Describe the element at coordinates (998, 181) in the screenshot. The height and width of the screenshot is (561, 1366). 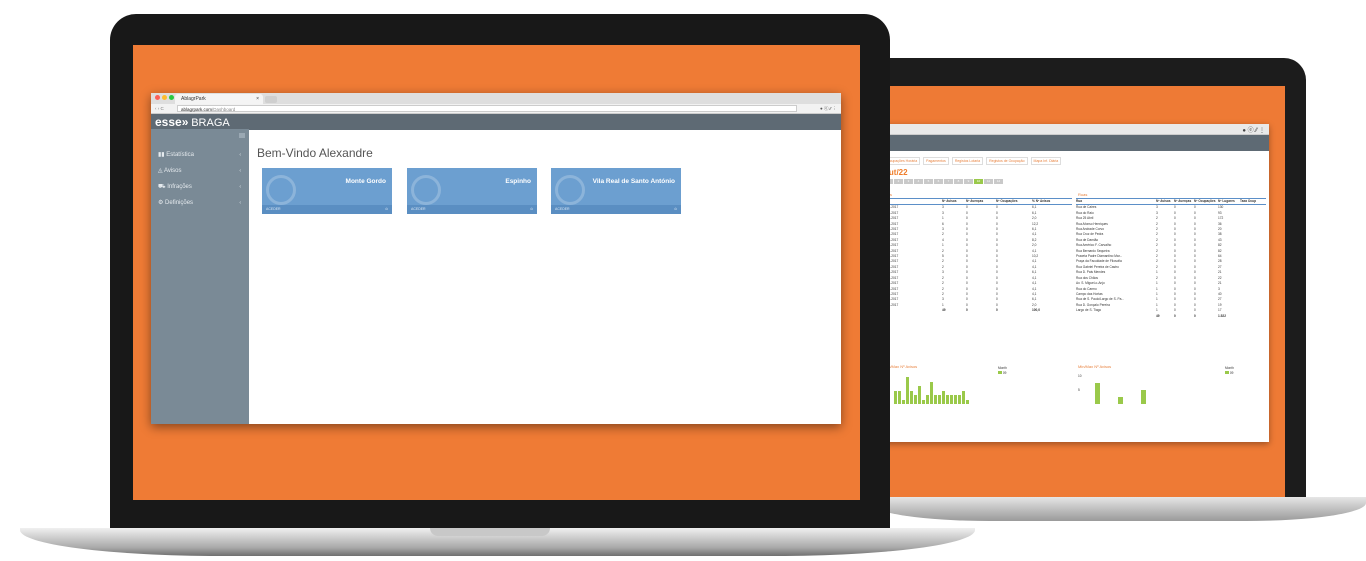
I see `month-button: 12` at that location.